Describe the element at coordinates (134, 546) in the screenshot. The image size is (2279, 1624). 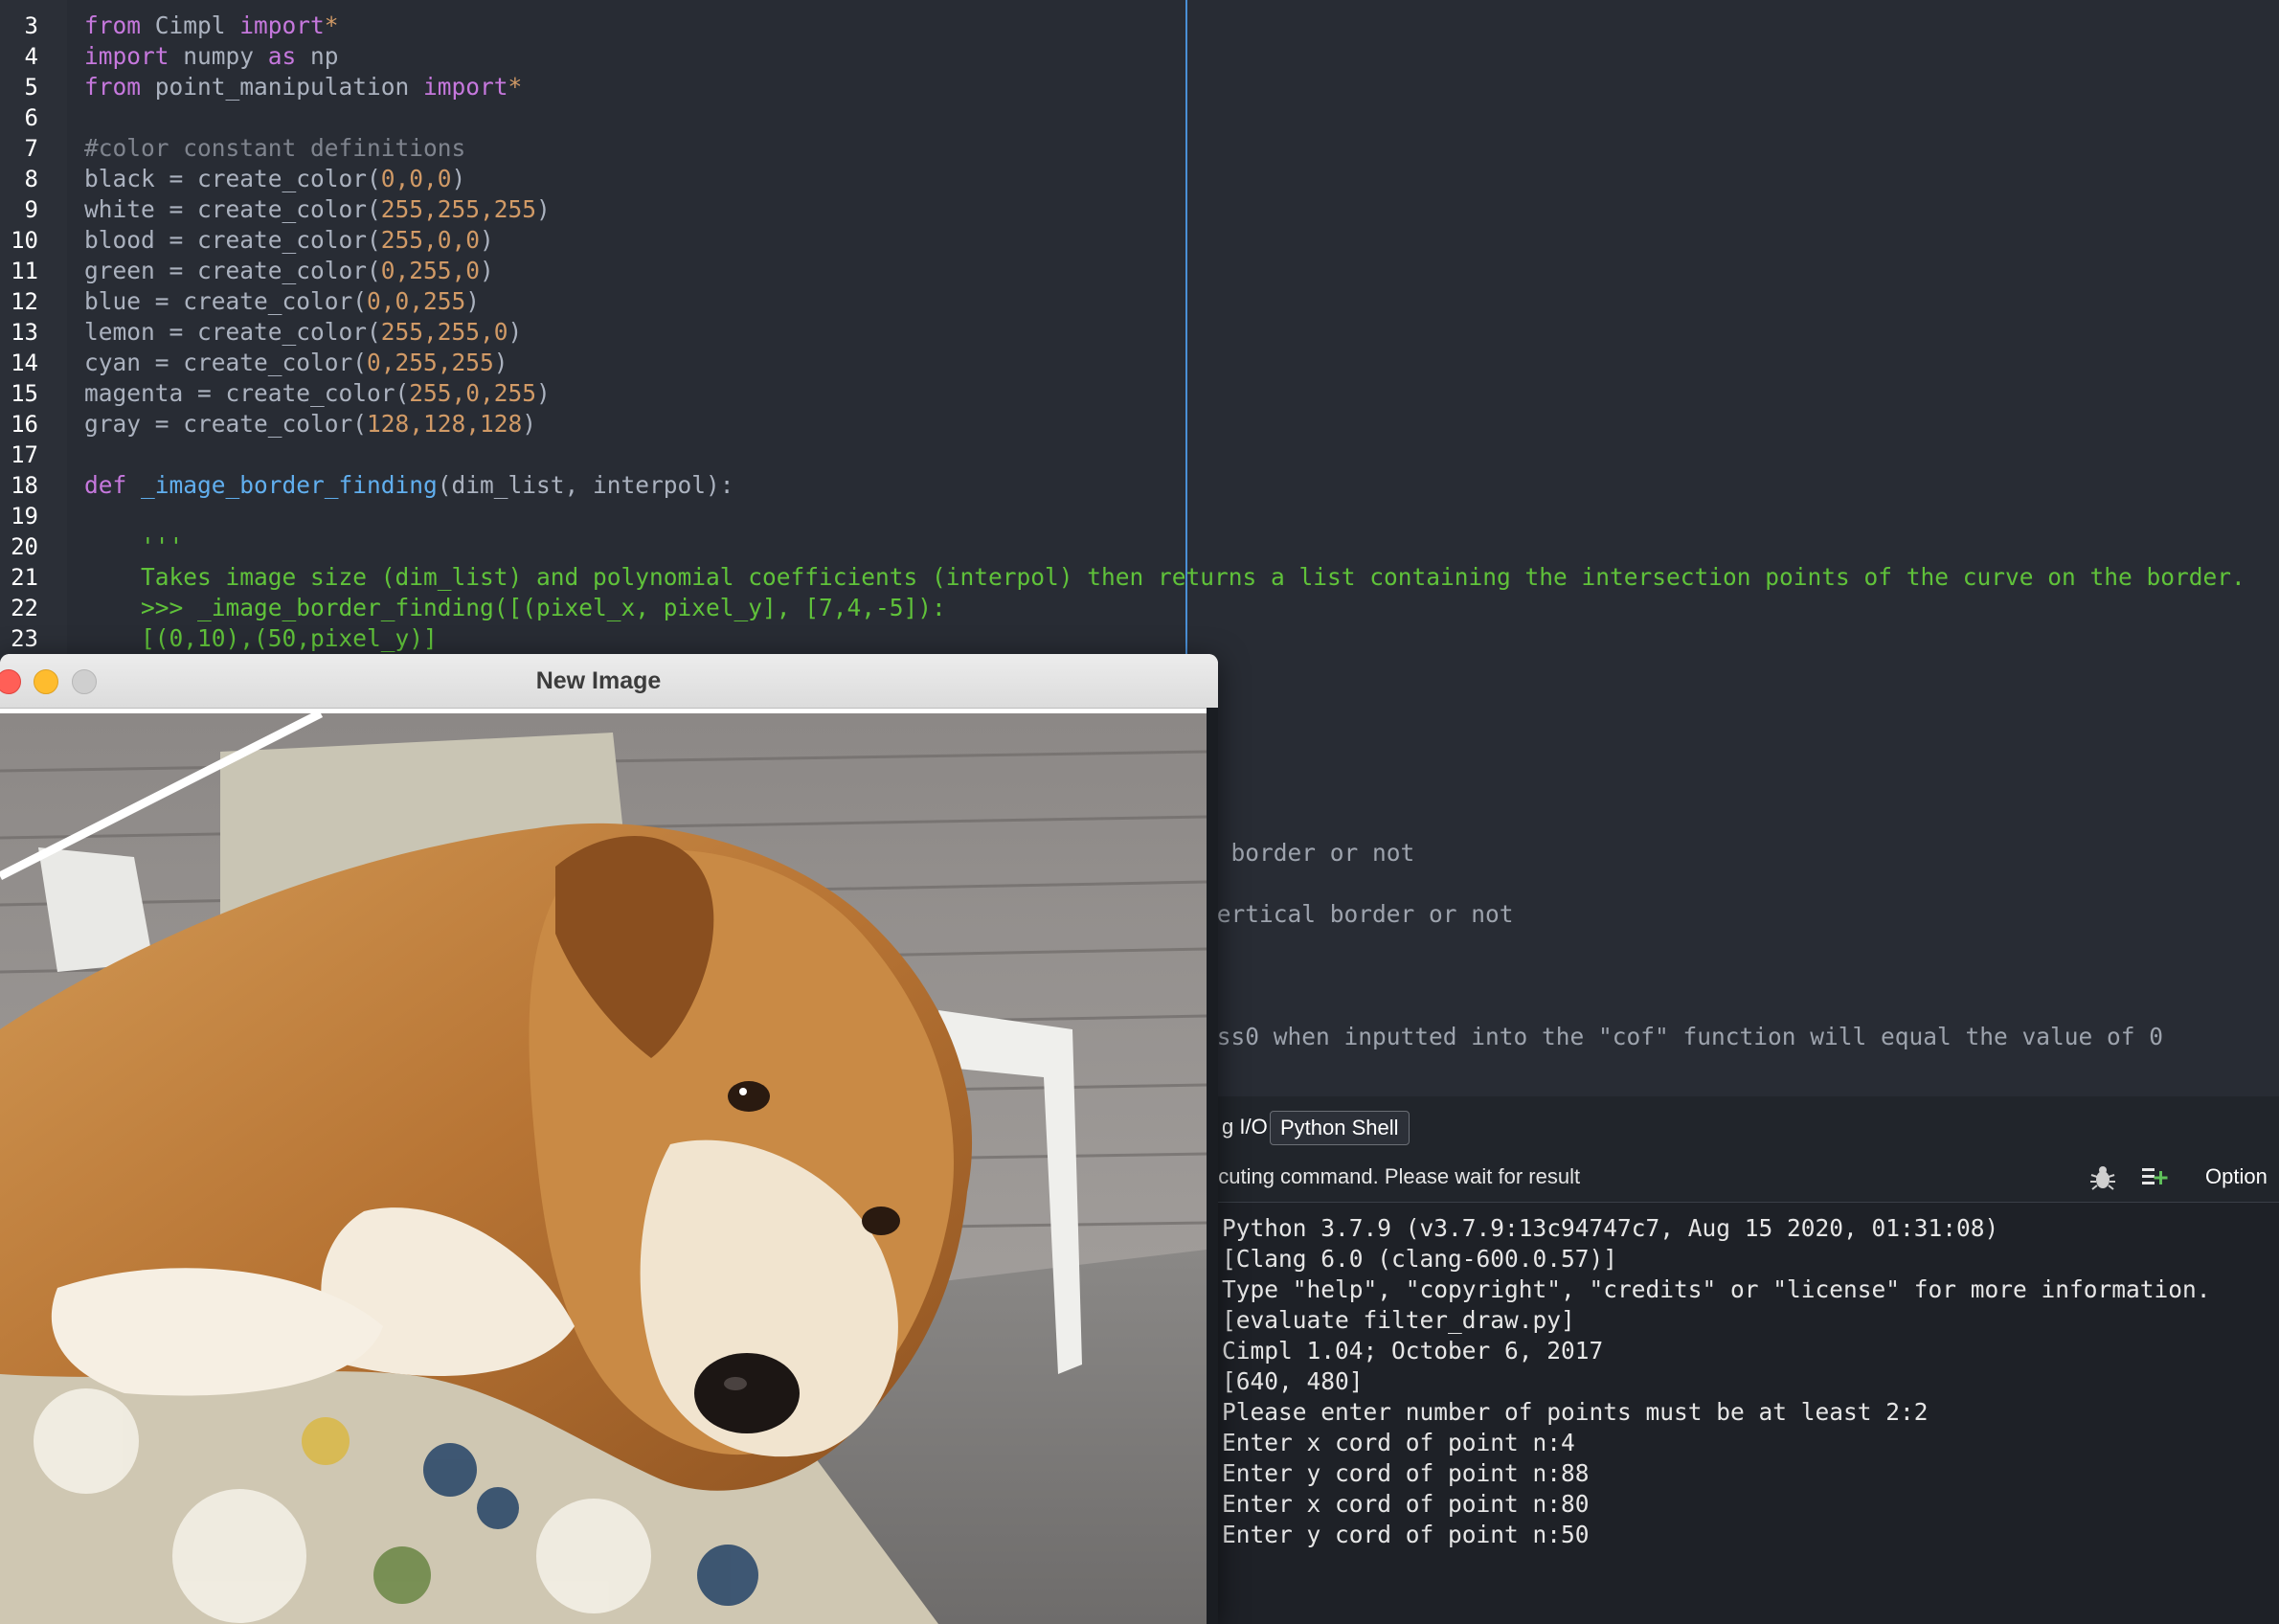
I see `docstring-line: '''` at that location.